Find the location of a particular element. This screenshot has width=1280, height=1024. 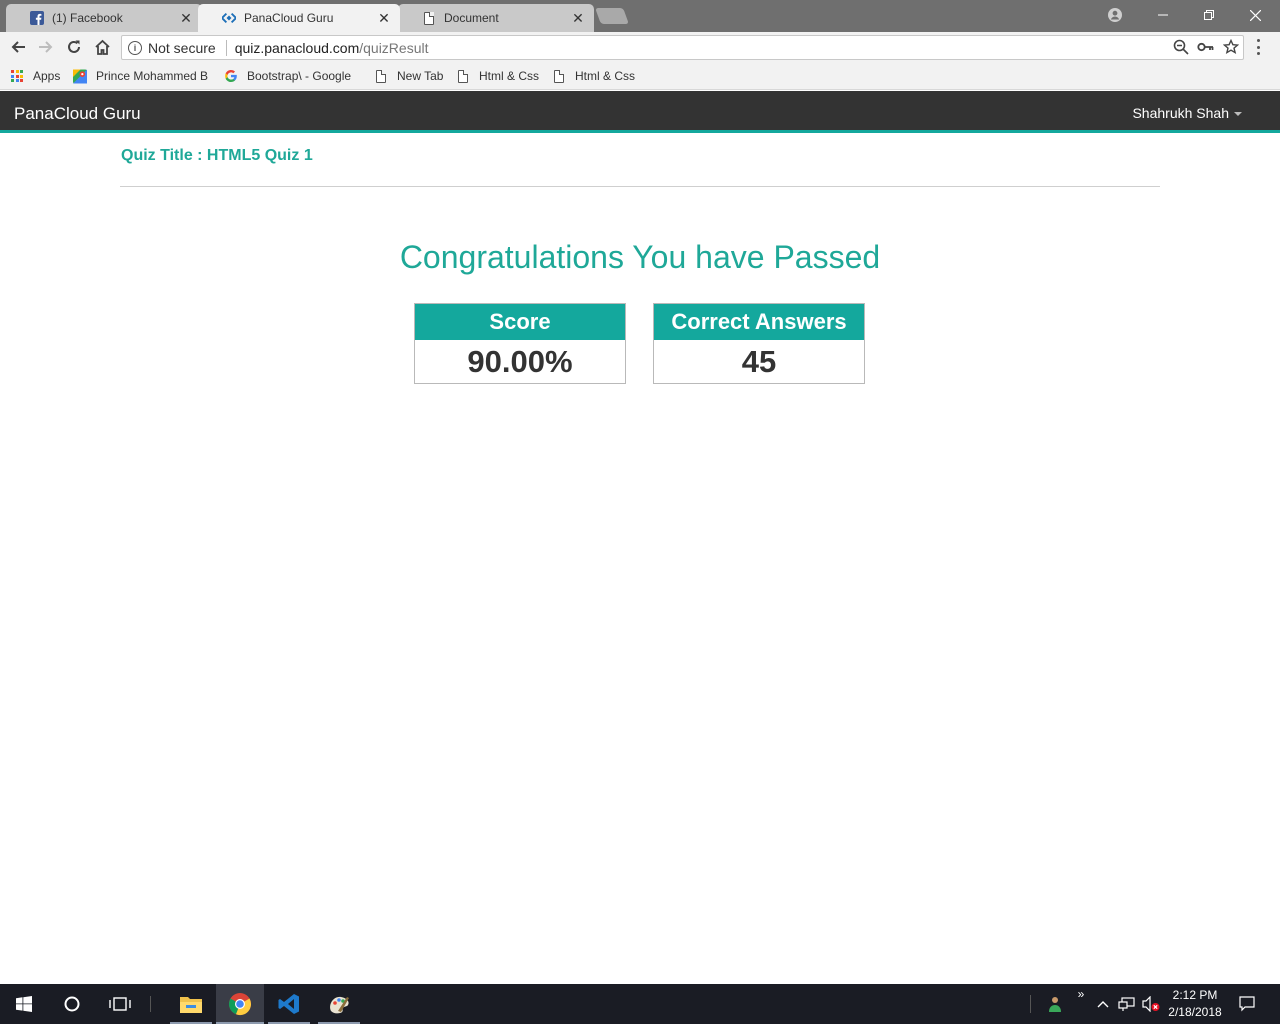

bookmark-html-css: Html & Css is located at coordinates (497, 76).